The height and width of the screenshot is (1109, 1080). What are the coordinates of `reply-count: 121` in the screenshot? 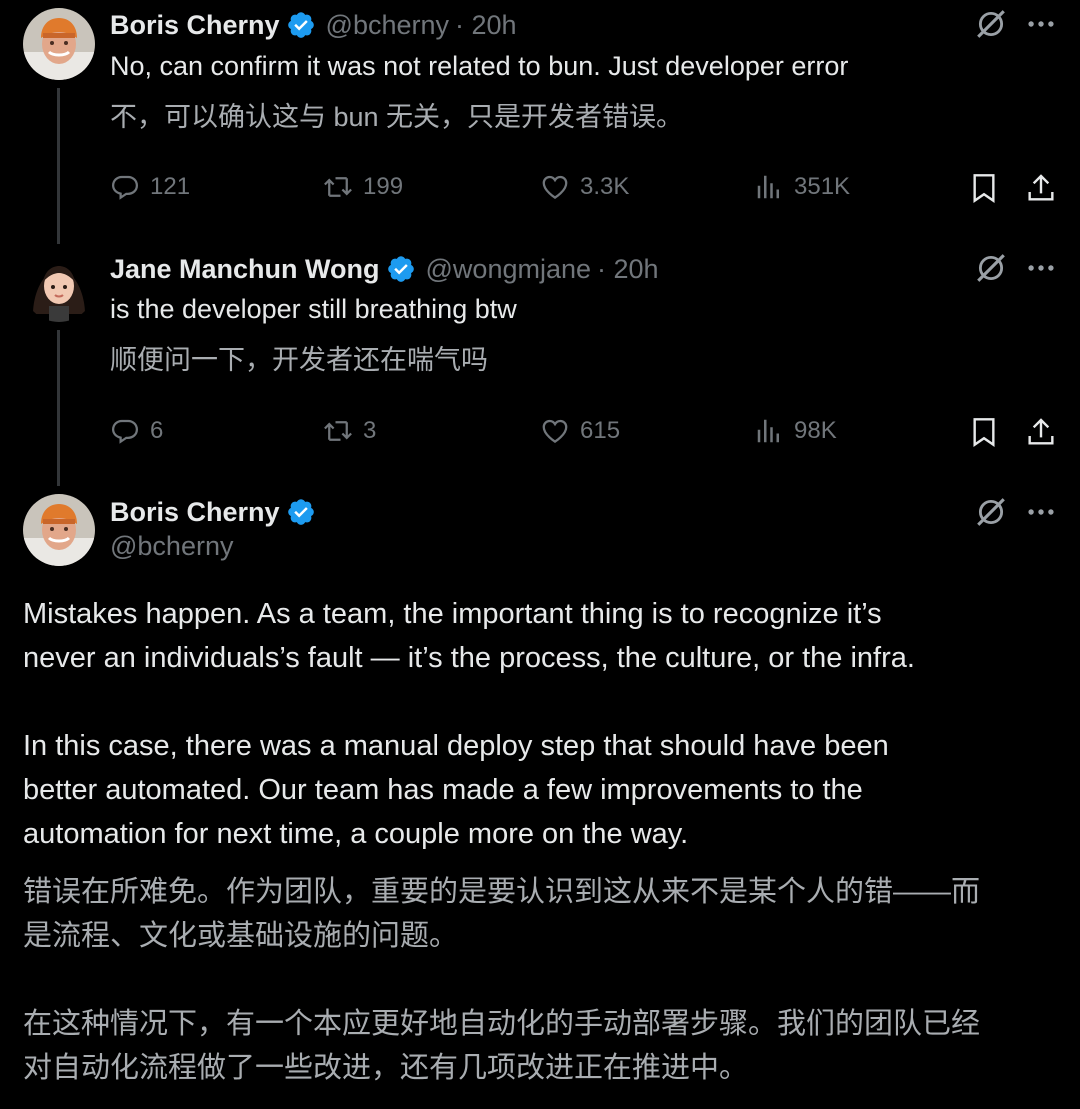 It's located at (170, 186).